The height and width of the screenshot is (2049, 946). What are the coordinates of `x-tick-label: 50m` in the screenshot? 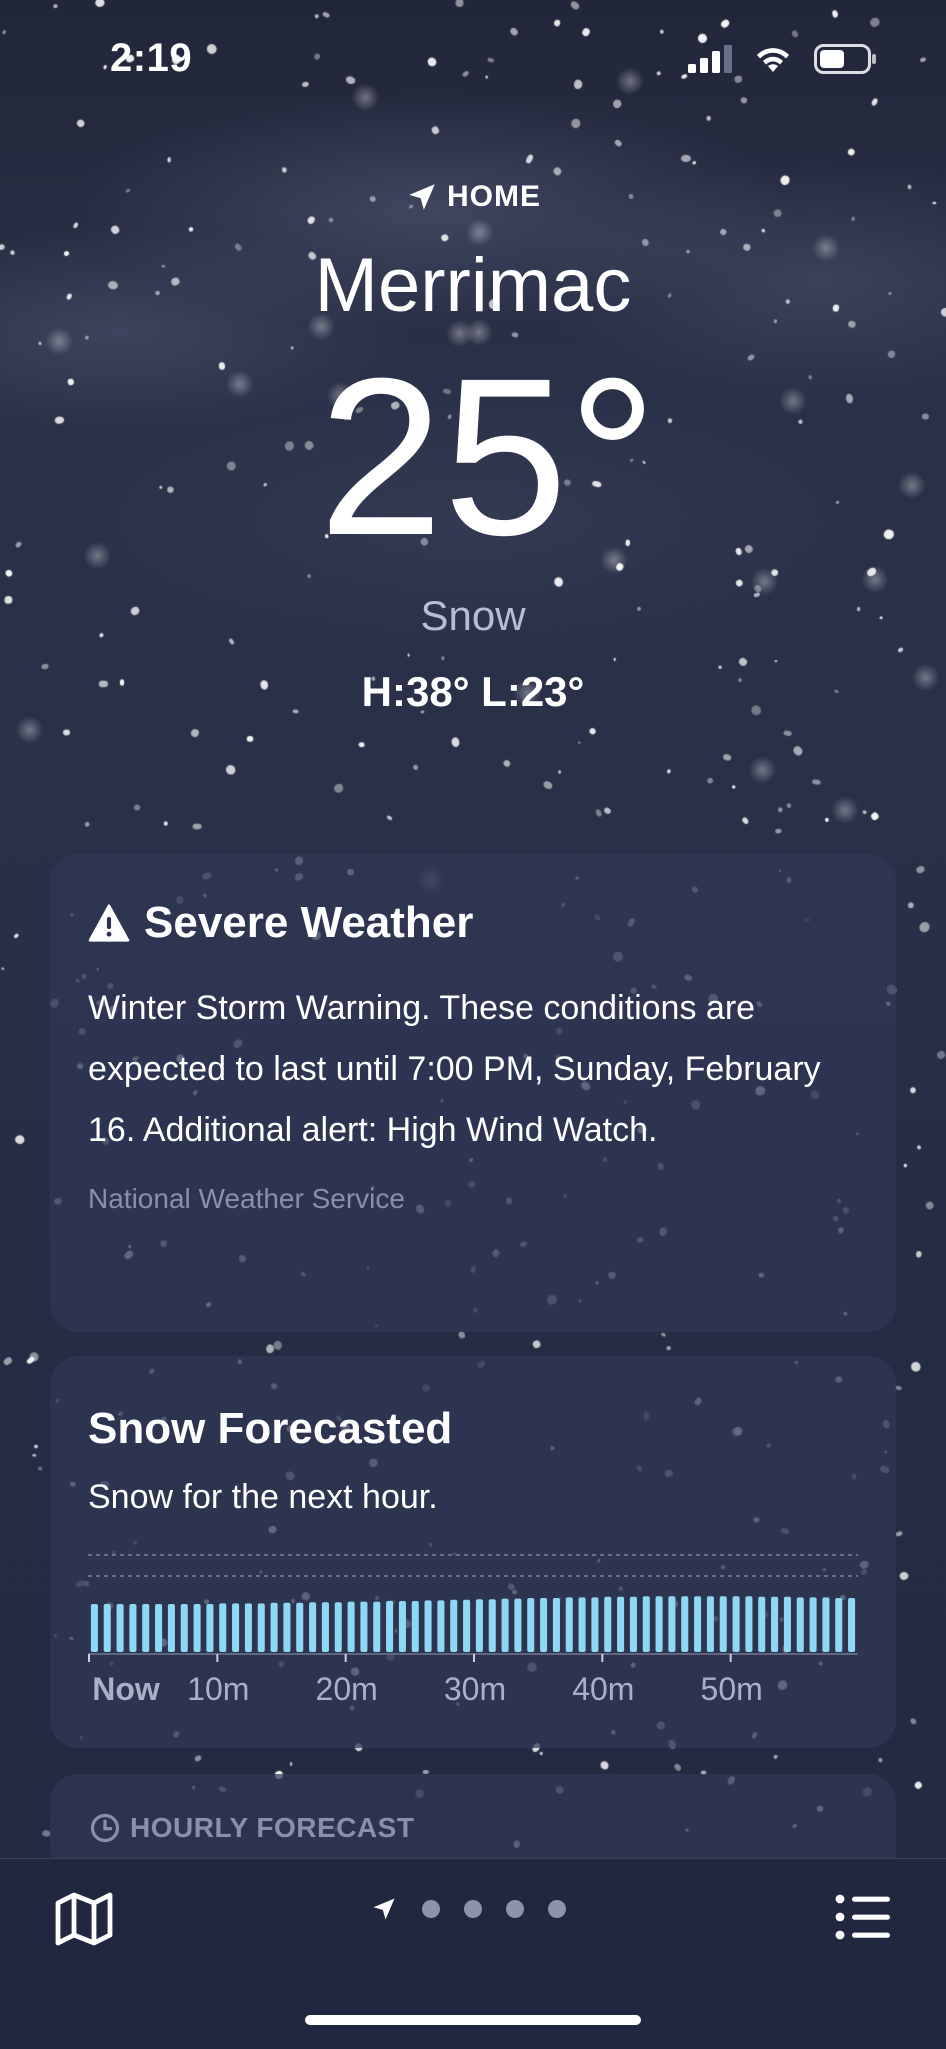 It's located at (732, 1687).